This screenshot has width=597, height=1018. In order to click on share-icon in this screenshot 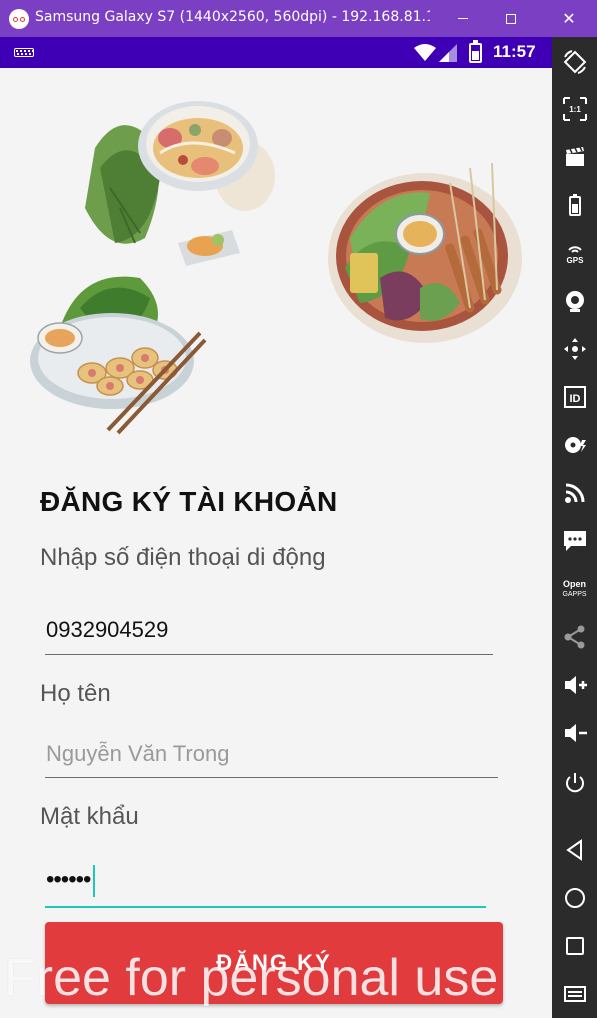, I will do `click(574, 637)`.